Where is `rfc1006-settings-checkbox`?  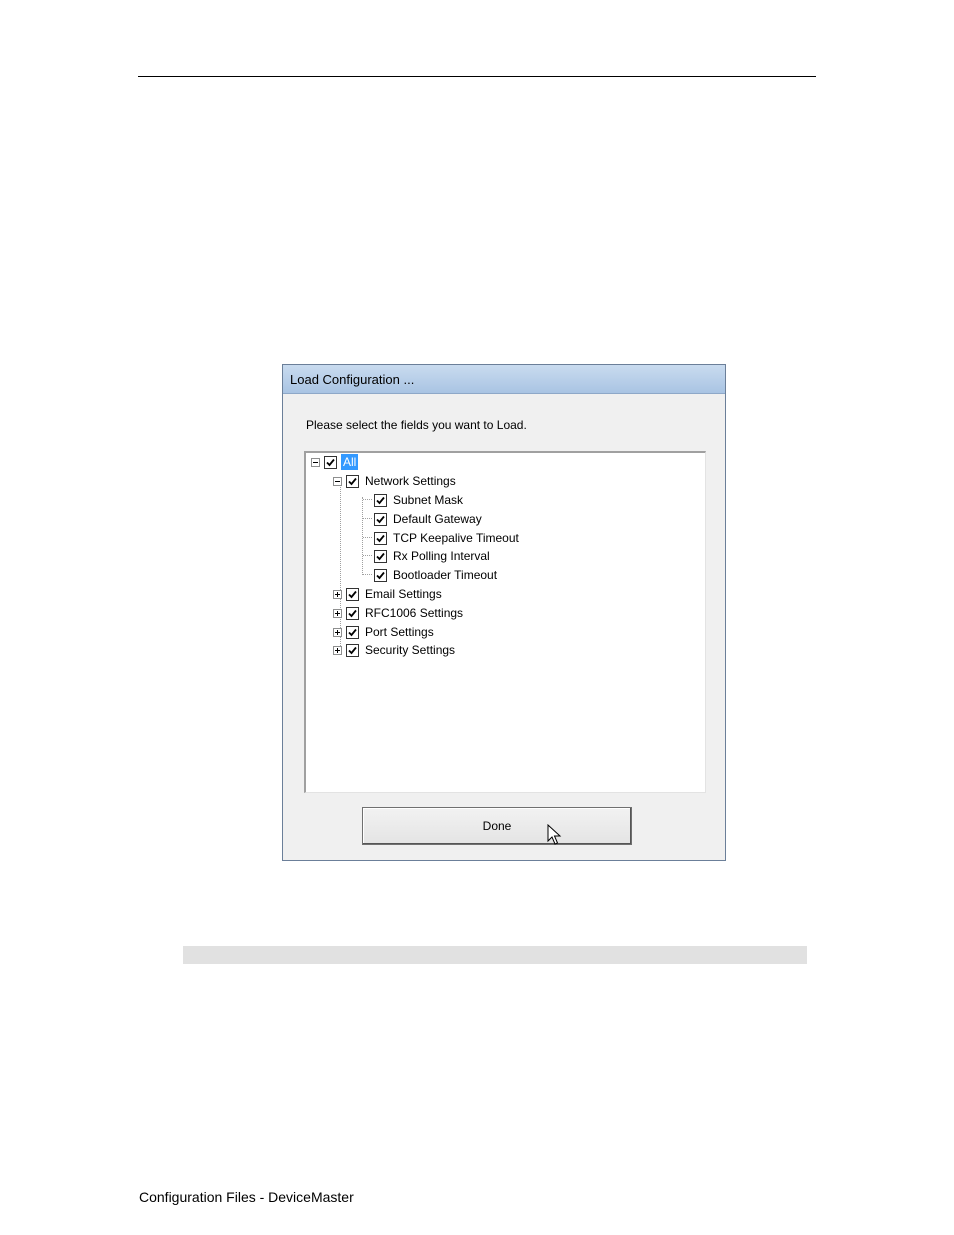
rfc1006-settings-checkbox is located at coordinates (352, 613).